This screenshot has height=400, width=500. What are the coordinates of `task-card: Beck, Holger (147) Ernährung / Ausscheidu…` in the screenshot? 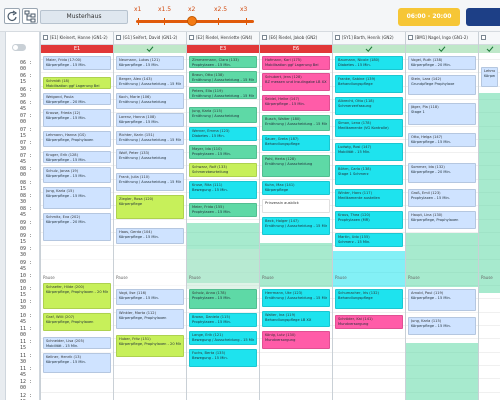 It's located at (296, 226).